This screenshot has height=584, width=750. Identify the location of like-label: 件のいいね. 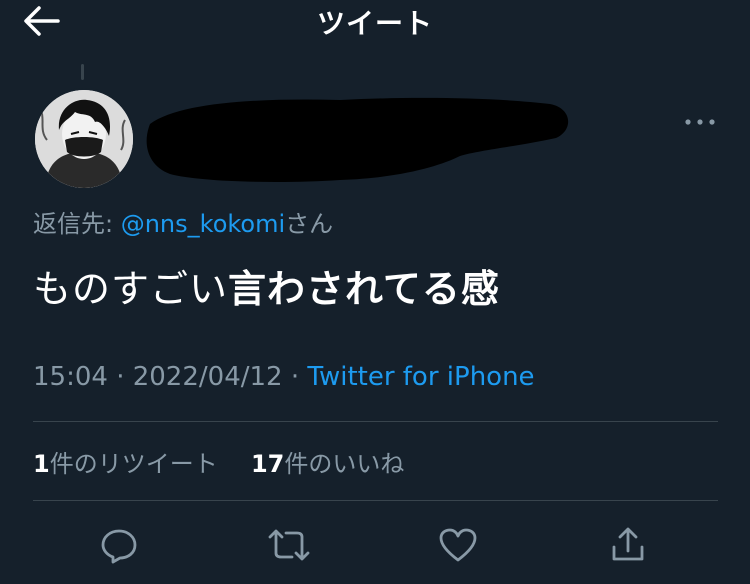
(344, 464).